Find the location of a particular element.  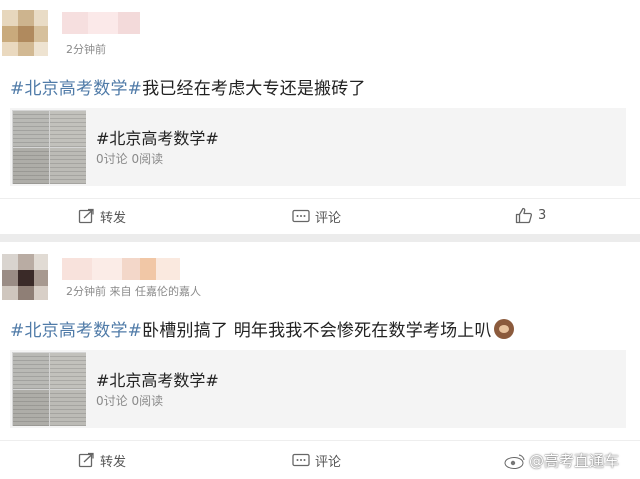

post-timestamp-source: 2分钟前 来自 任嘉伦的嘉人 is located at coordinates (133, 291).